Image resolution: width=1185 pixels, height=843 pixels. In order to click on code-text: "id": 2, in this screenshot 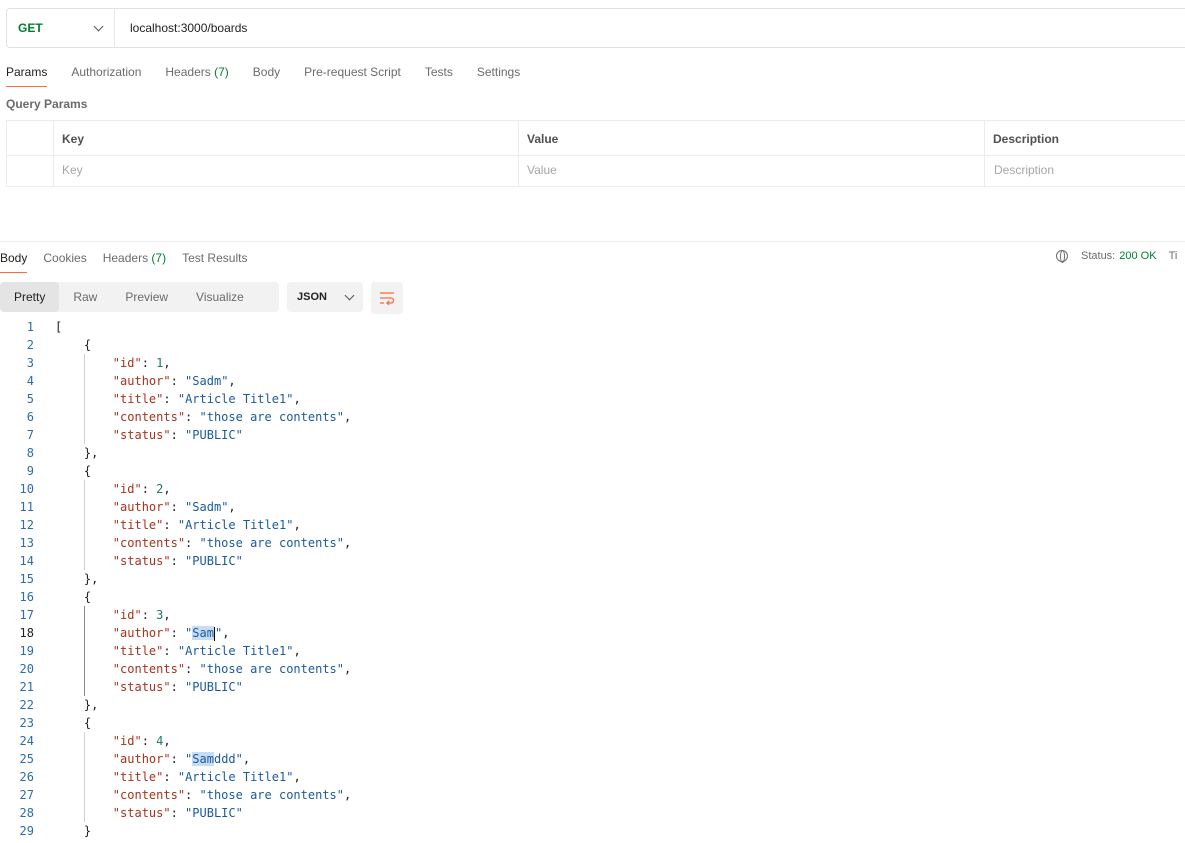, I will do `click(141, 489)`.